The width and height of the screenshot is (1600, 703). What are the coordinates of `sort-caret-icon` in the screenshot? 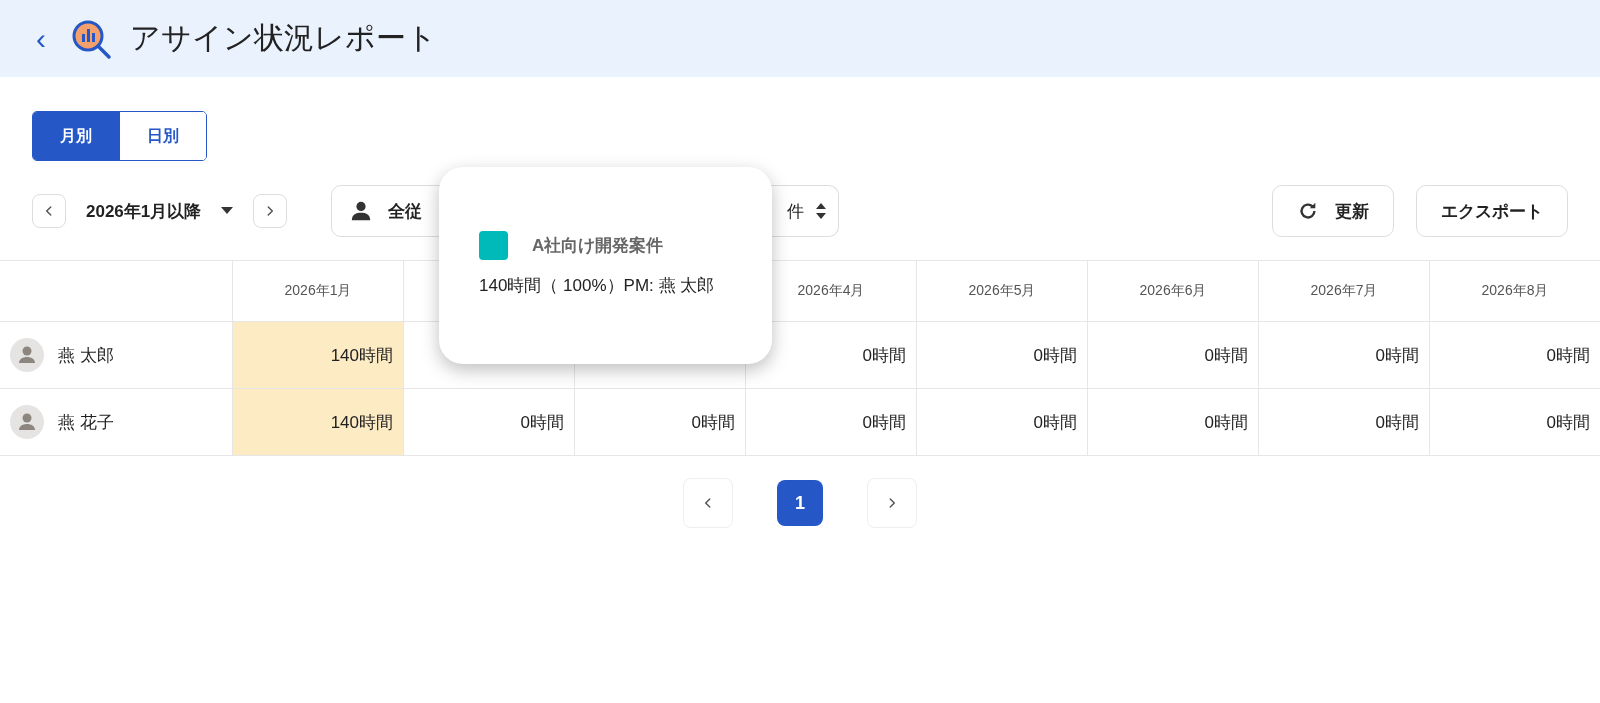 It's located at (821, 211).